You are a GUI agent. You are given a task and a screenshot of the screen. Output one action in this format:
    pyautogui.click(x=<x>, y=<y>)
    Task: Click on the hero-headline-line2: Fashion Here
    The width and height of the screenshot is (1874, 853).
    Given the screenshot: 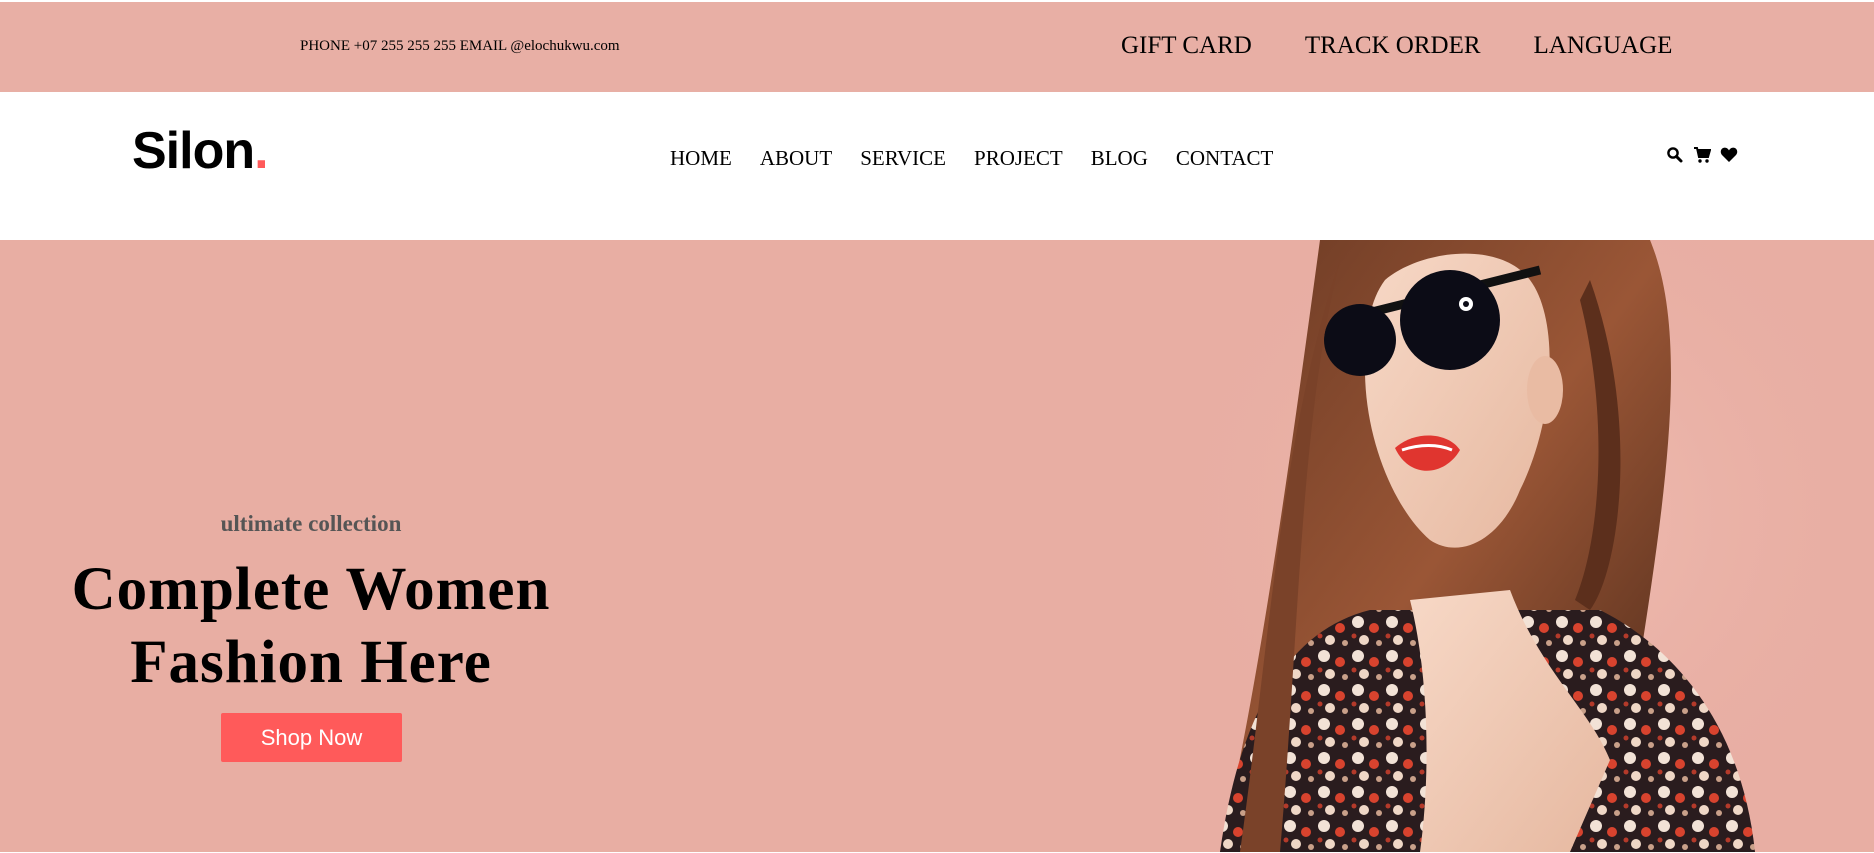 What is the action you would take?
    pyautogui.click(x=311, y=662)
    